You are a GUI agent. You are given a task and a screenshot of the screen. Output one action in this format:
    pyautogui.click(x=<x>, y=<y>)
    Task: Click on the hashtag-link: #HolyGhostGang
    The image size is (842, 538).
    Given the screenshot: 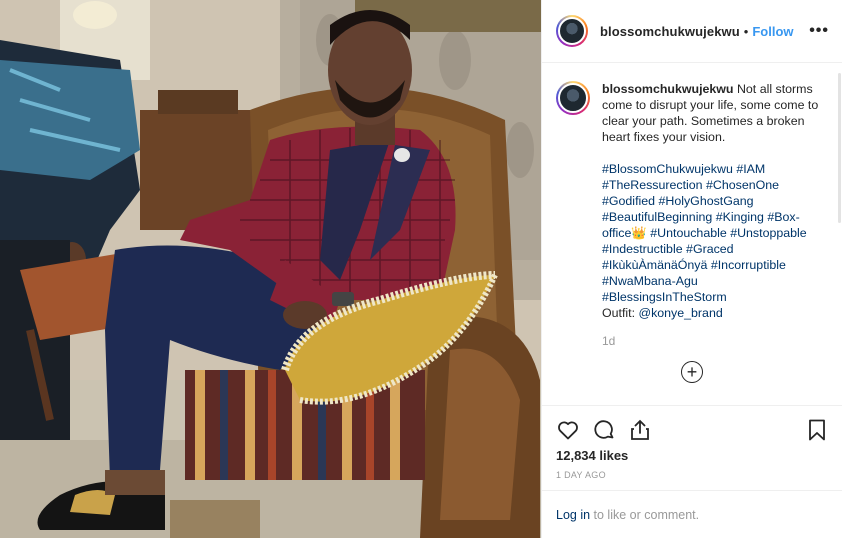 What is the action you would take?
    pyautogui.click(x=706, y=201)
    